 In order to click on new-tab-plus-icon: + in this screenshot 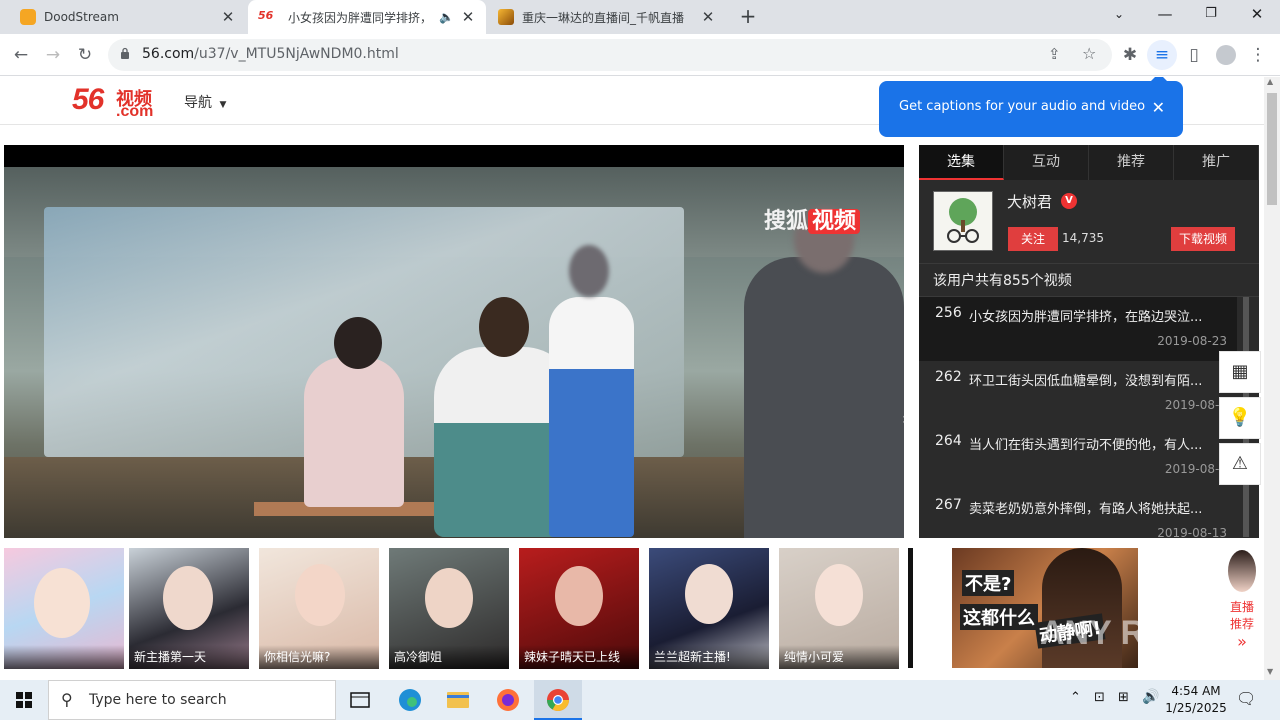, I will do `click(748, 17)`.